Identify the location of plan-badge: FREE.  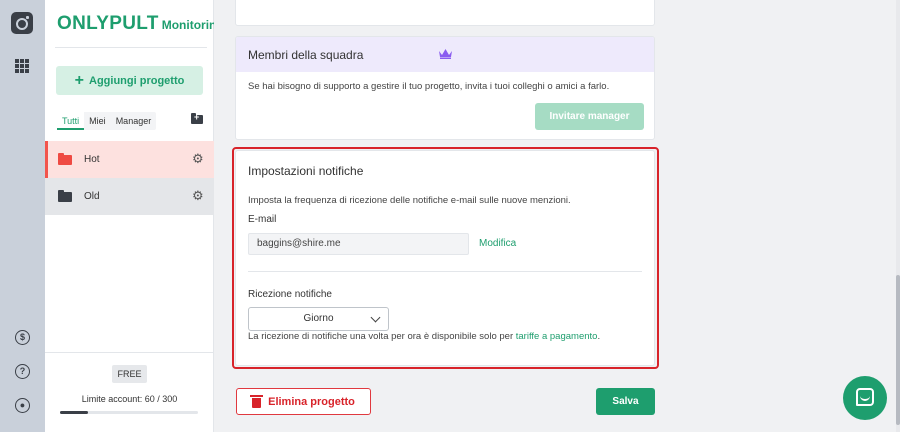
(129, 374).